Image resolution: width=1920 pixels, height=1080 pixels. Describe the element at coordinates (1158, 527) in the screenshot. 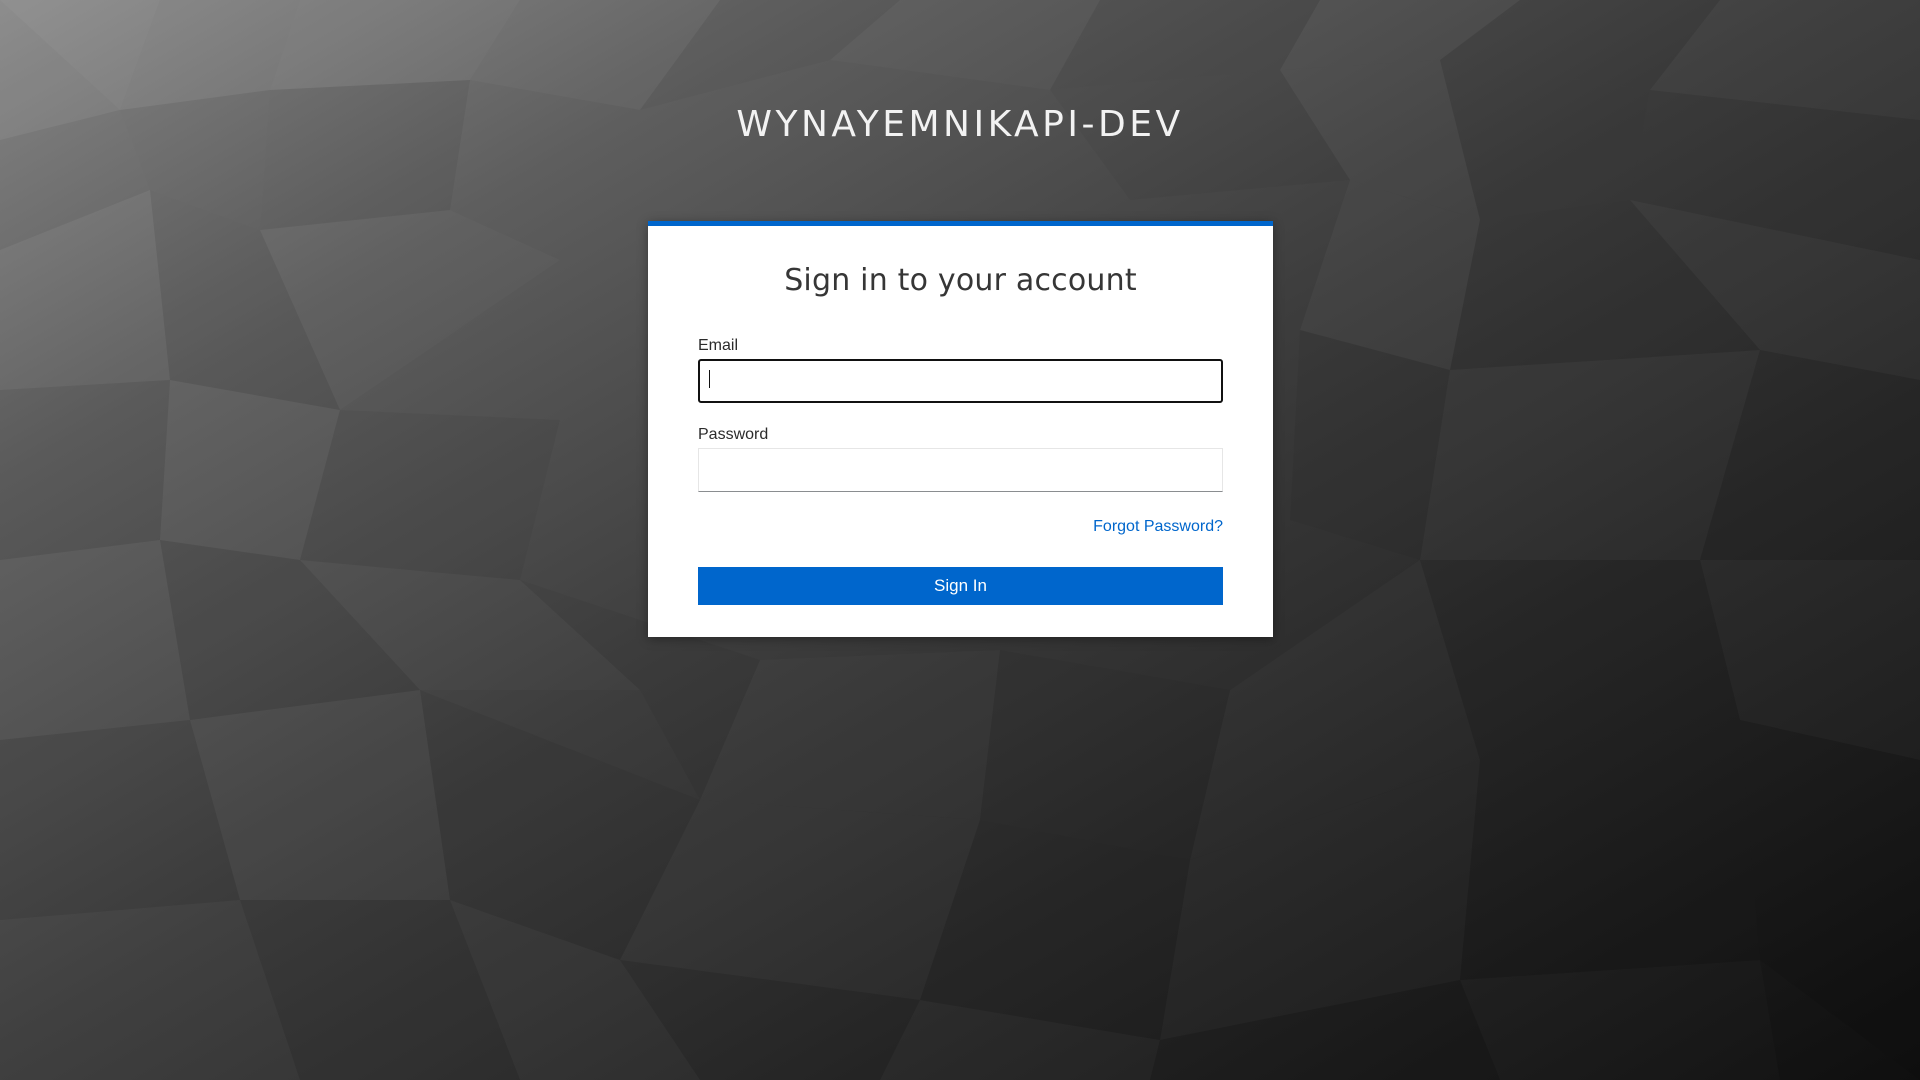

I see `forgot-password-link: Forgot Password?` at that location.